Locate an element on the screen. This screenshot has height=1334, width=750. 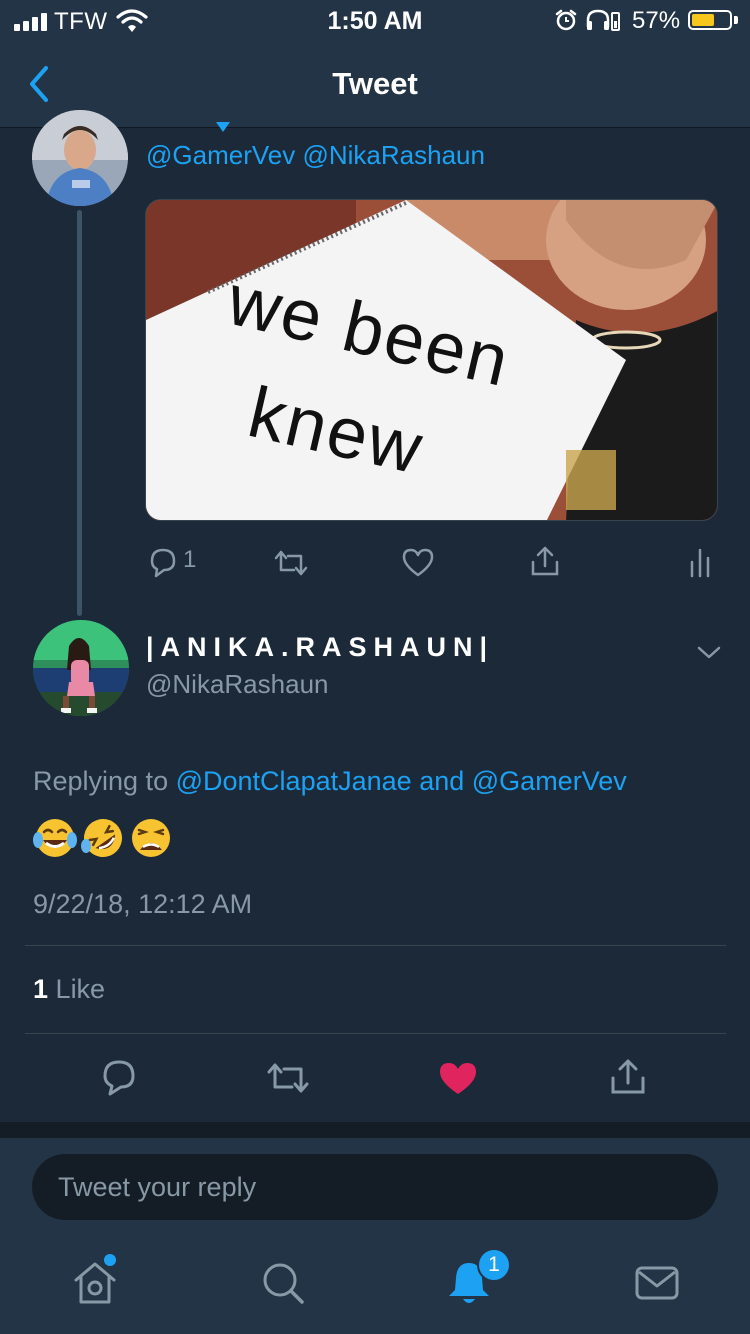
verified-badge-icon is located at coordinates (223, 127).